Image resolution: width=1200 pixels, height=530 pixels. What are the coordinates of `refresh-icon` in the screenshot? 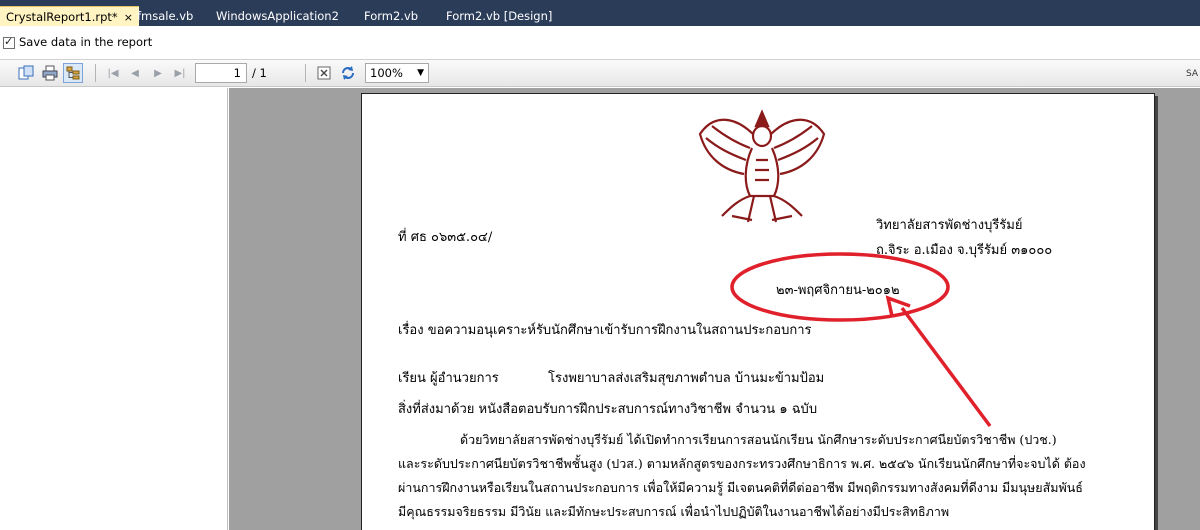 It's located at (348, 73).